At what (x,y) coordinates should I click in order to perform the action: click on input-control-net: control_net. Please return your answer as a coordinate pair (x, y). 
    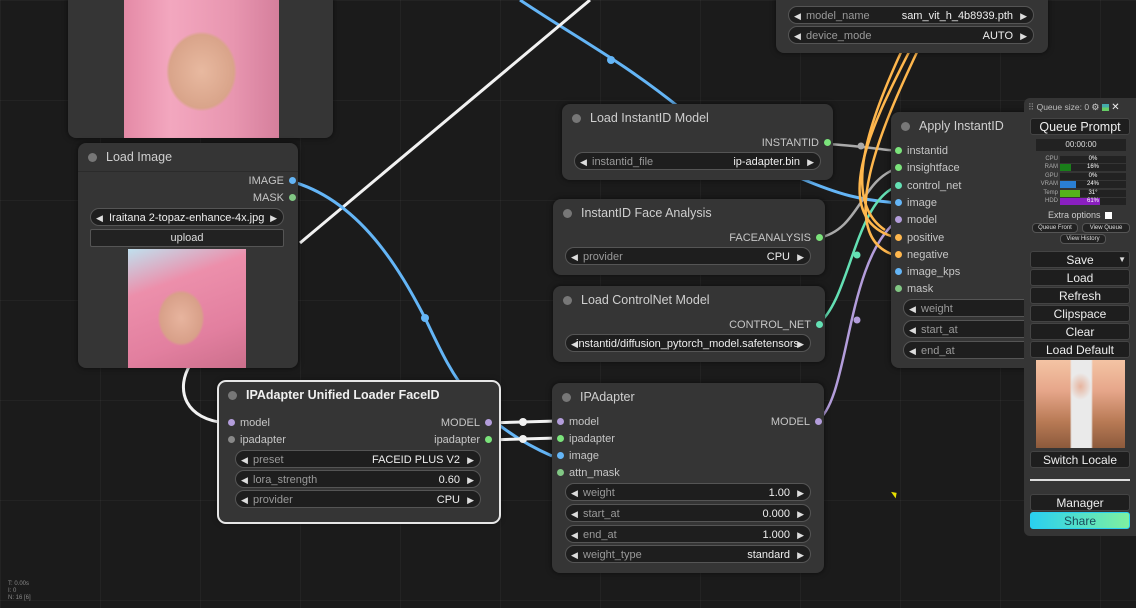
    Looking at the image, I should click on (927, 186).